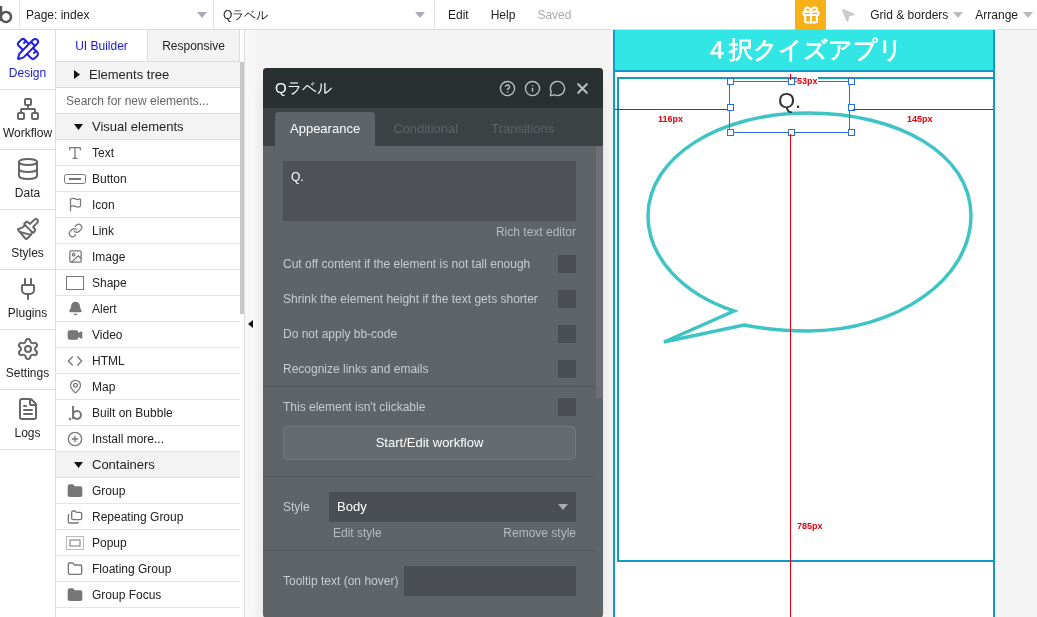 The image size is (1037, 617). Describe the element at coordinates (148, 517) in the screenshot. I see `element-item: Repeating Group` at that location.